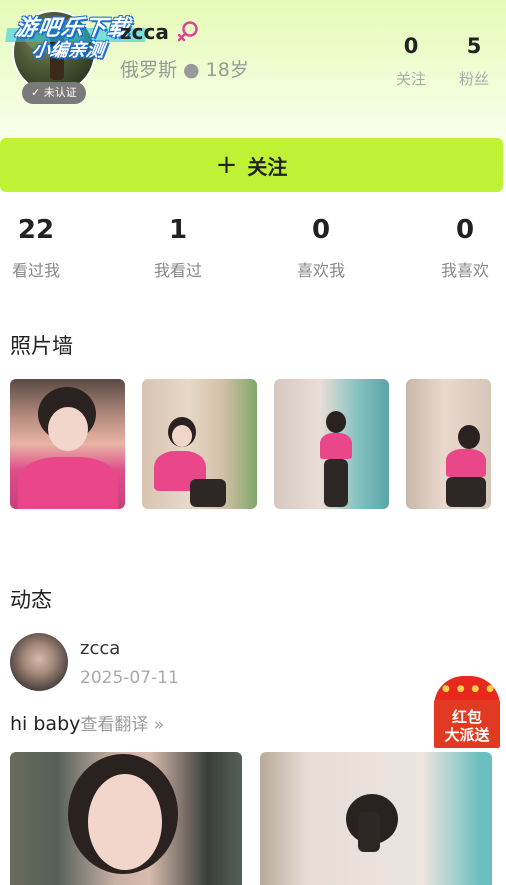 The image size is (506, 885). Describe the element at coordinates (41, 346) in the screenshot. I see `photo-wall-title: 照片墙` at that location.